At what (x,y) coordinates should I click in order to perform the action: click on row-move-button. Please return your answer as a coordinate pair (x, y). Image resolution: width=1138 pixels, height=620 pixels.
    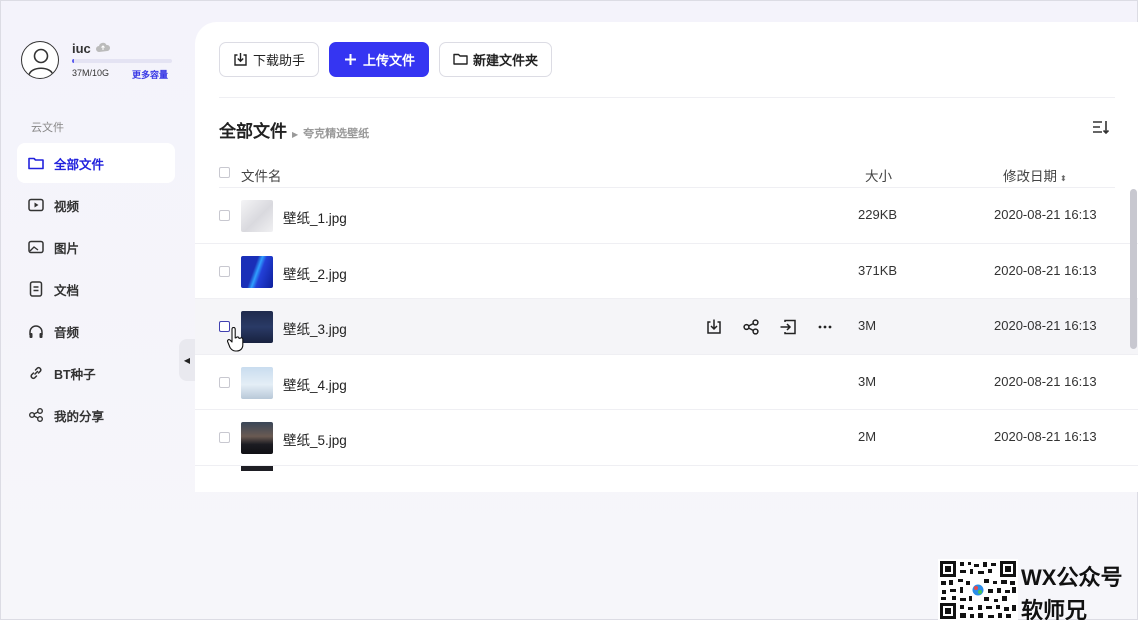
    Looking at the image, I should click on (788, 327).